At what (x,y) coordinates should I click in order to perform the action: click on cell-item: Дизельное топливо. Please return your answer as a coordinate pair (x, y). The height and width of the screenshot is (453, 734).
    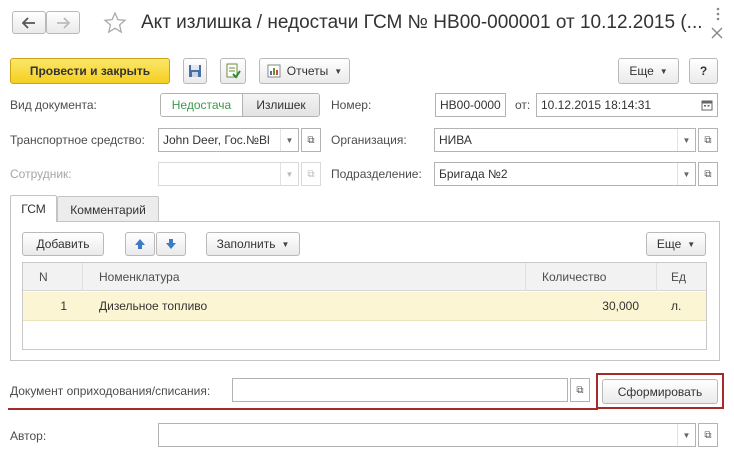
    Looking at the image, I should click on (153, 306).